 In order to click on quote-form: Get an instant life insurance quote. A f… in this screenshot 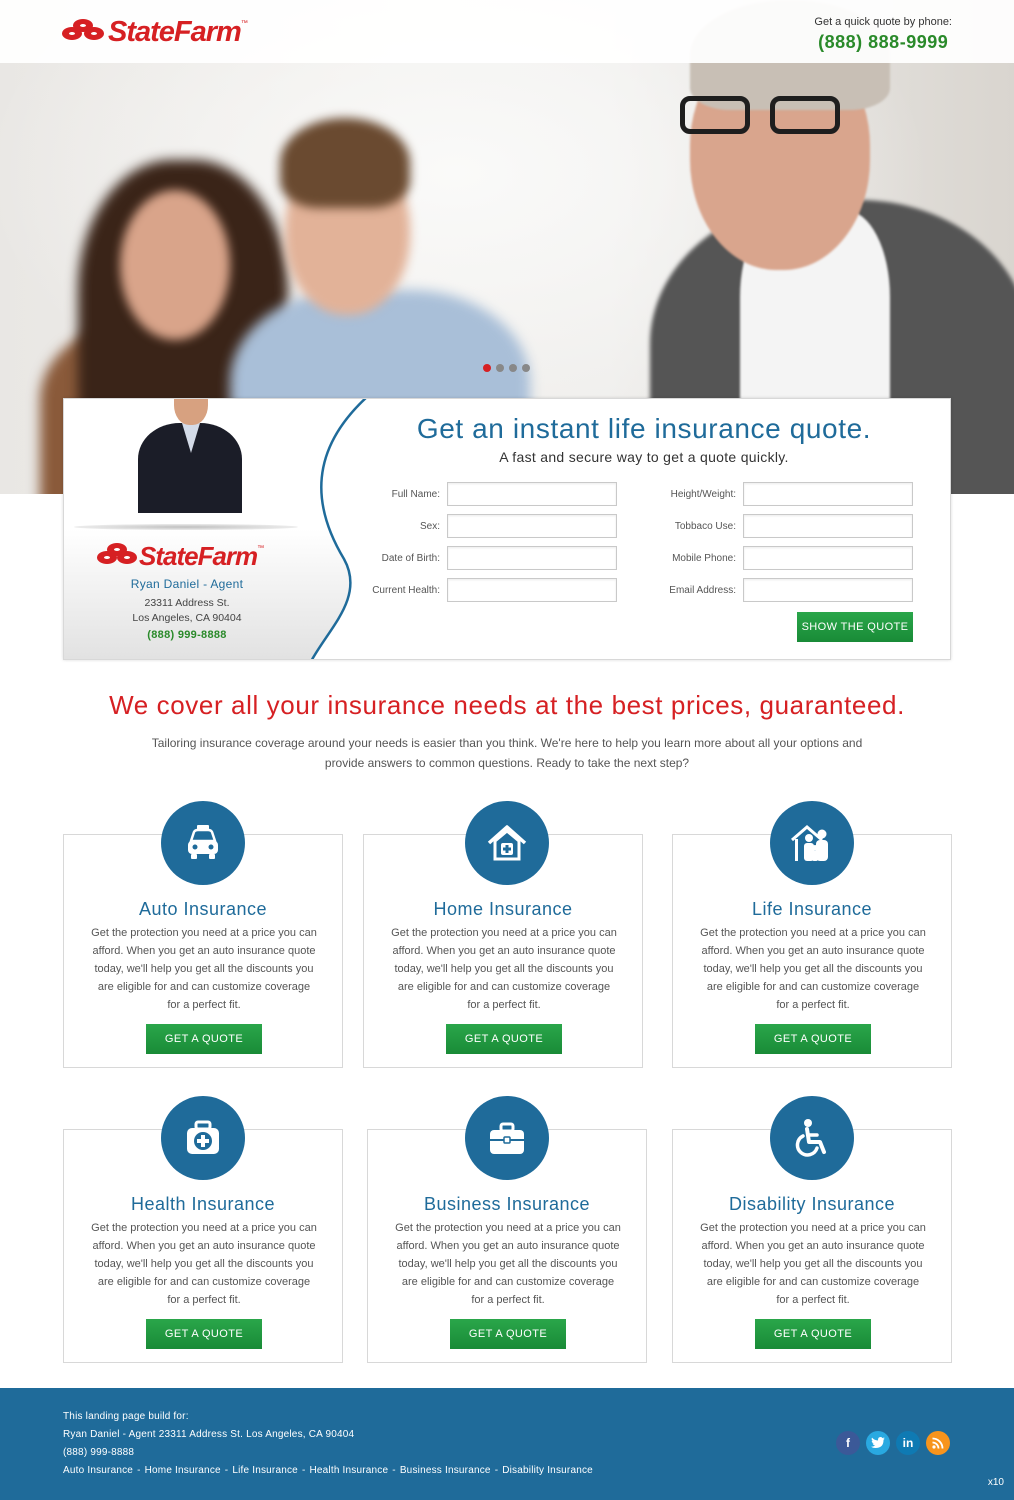, I will do `click(652, 529)`.